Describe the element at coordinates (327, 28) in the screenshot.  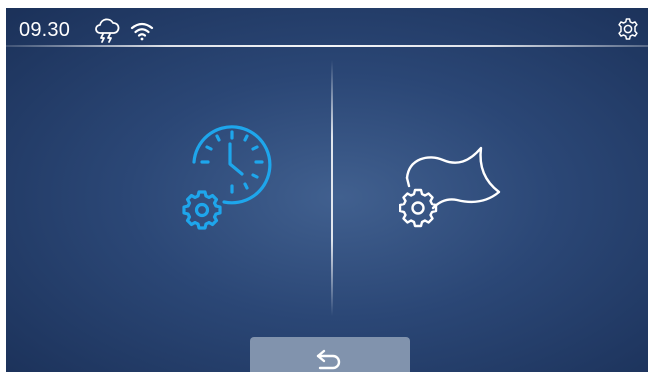
I see `status-bar: 09.30` at that location.